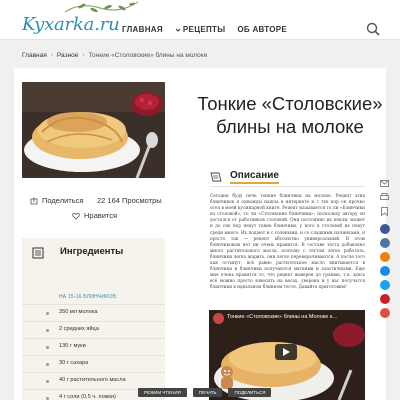 The height and width of the screenshot is (400, 400). I want to click on site-logo: Kyxarka.ru, so click(71, 24).